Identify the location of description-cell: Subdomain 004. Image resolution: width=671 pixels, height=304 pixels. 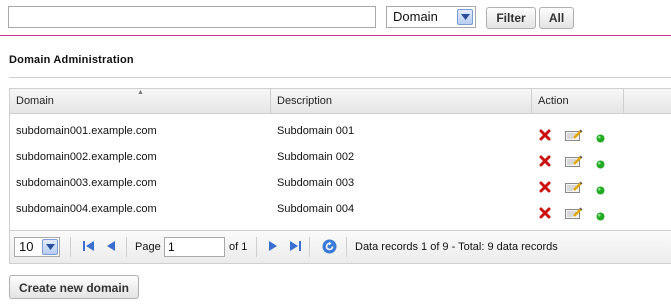
(316, 209).